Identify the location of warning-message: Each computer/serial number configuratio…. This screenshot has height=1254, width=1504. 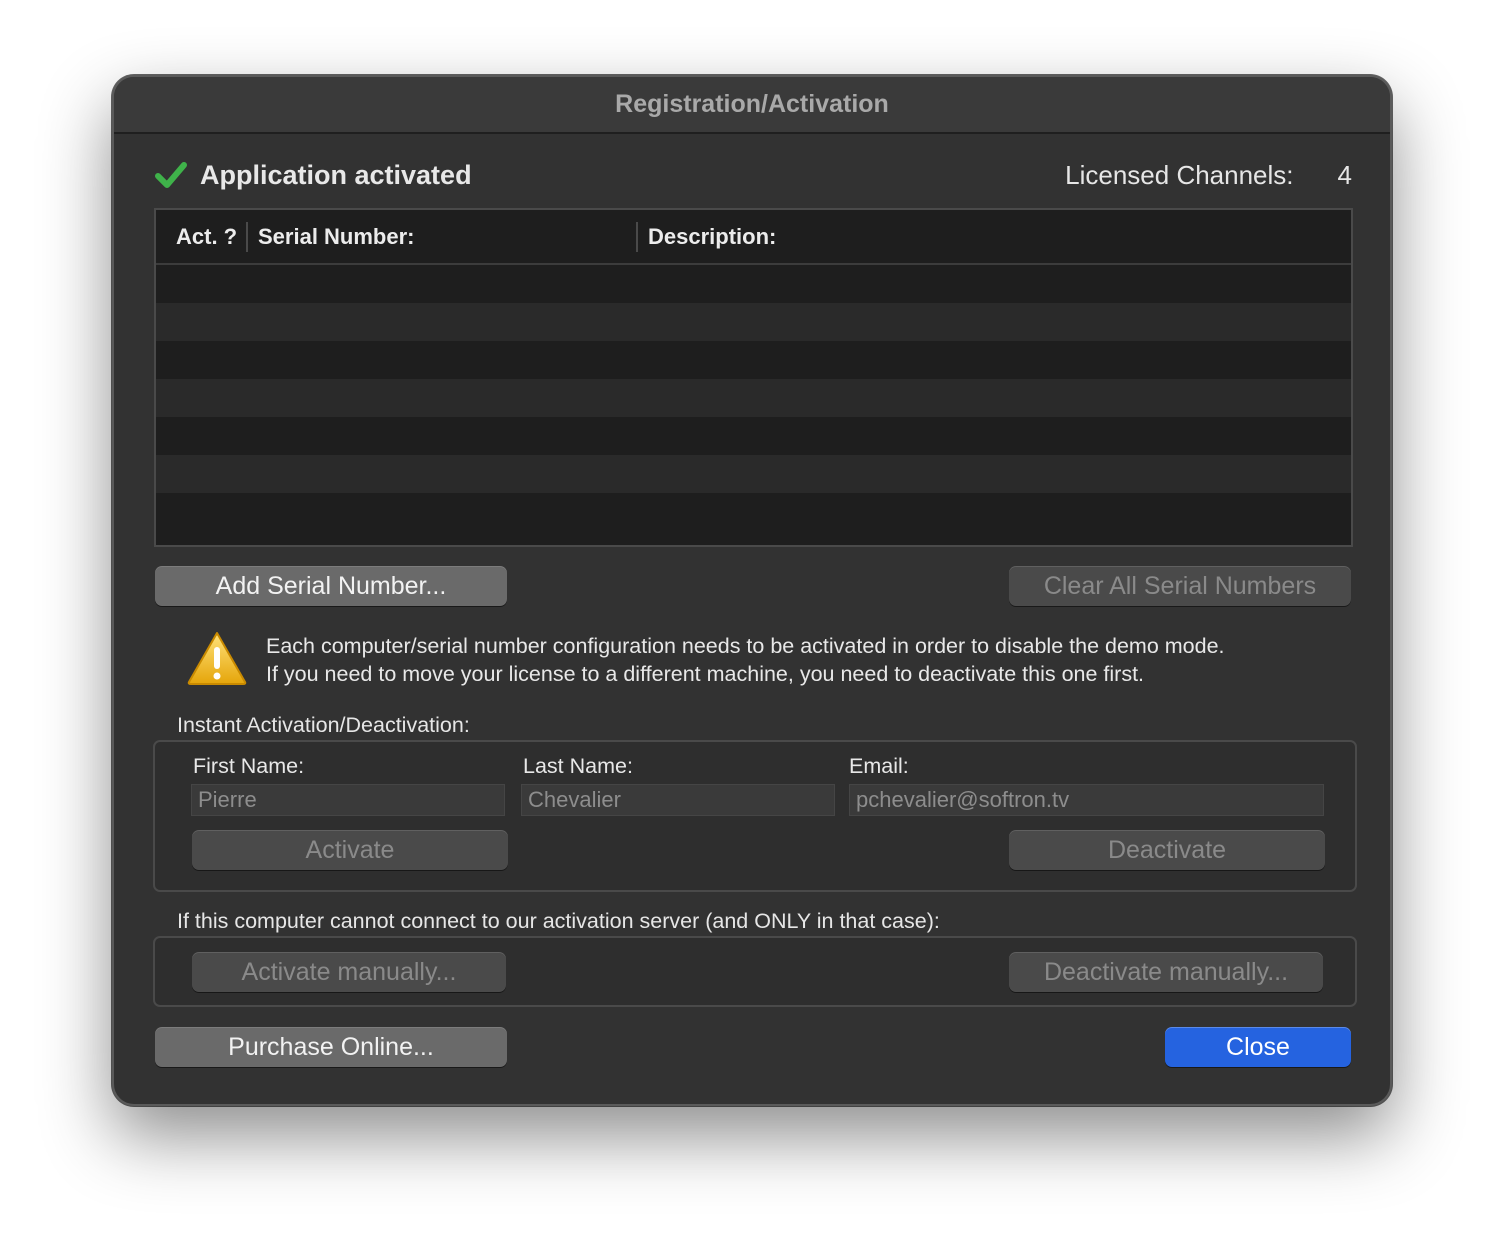
(705, 659).